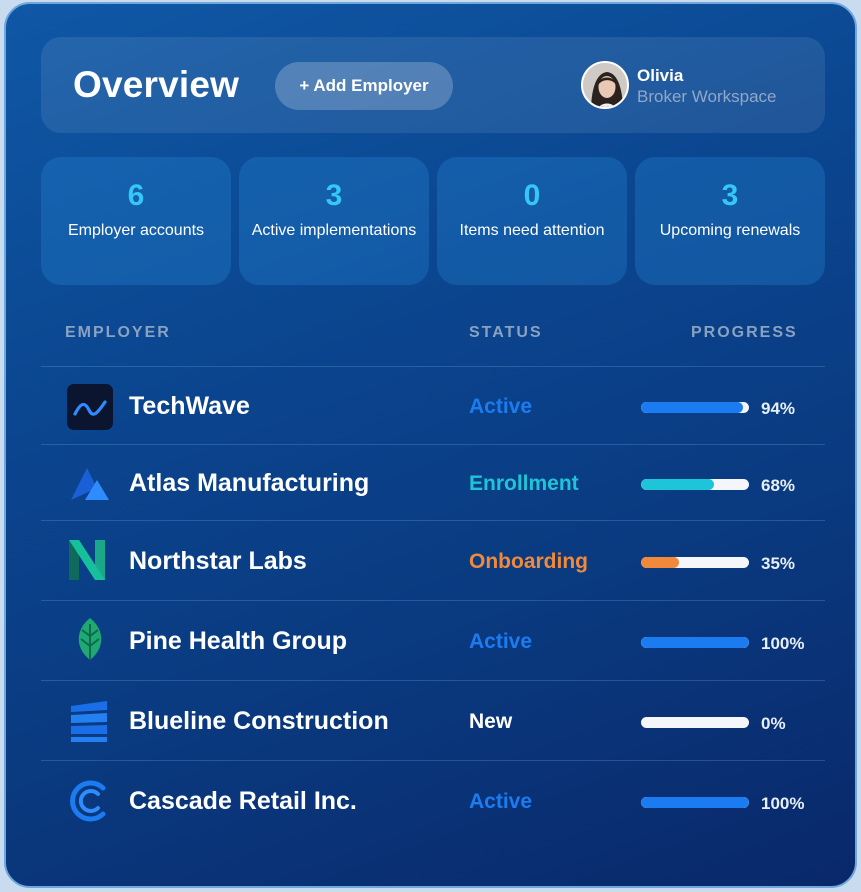  I want to click on table-row: Pine Health Group Active 100%, so click(433, 640).